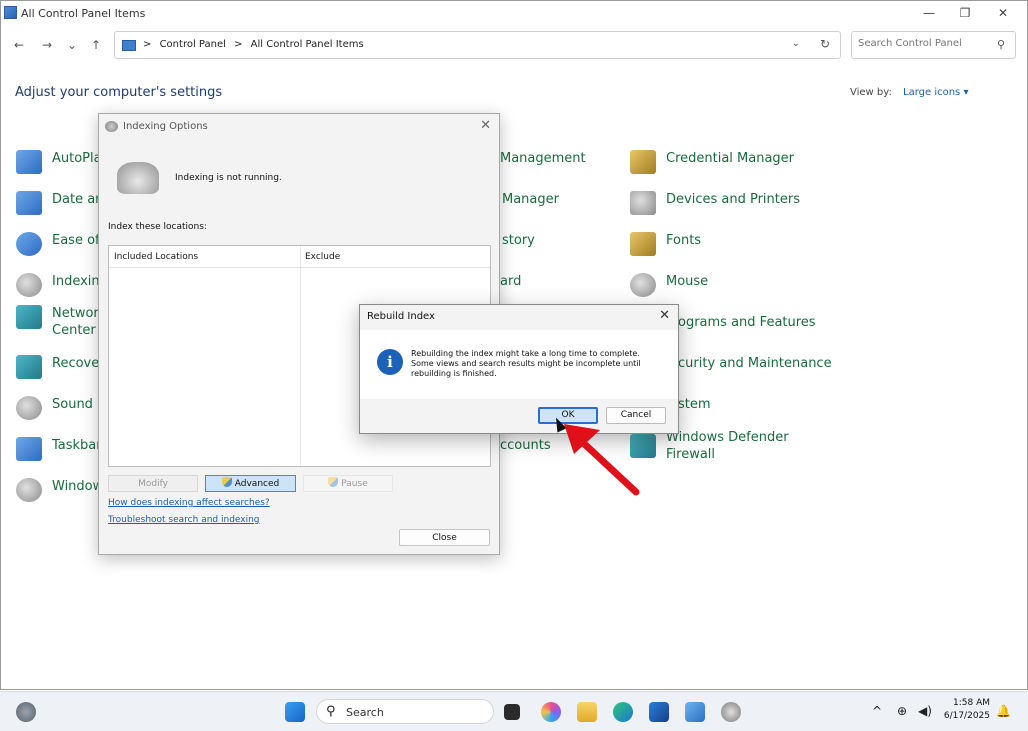 The height and width of the screenshot is (731, 1028). What do you see at coordinates (19, 45) in the screenshot?
I see `back-arrow-icon: ←` at bounding box center [19, 45].